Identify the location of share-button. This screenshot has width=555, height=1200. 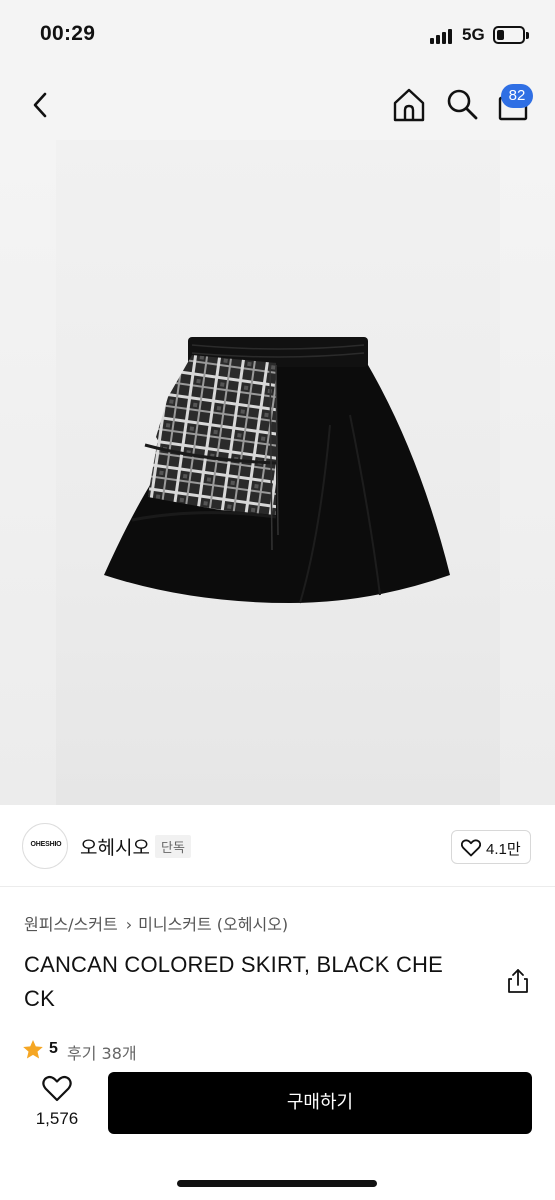
(518, 981).